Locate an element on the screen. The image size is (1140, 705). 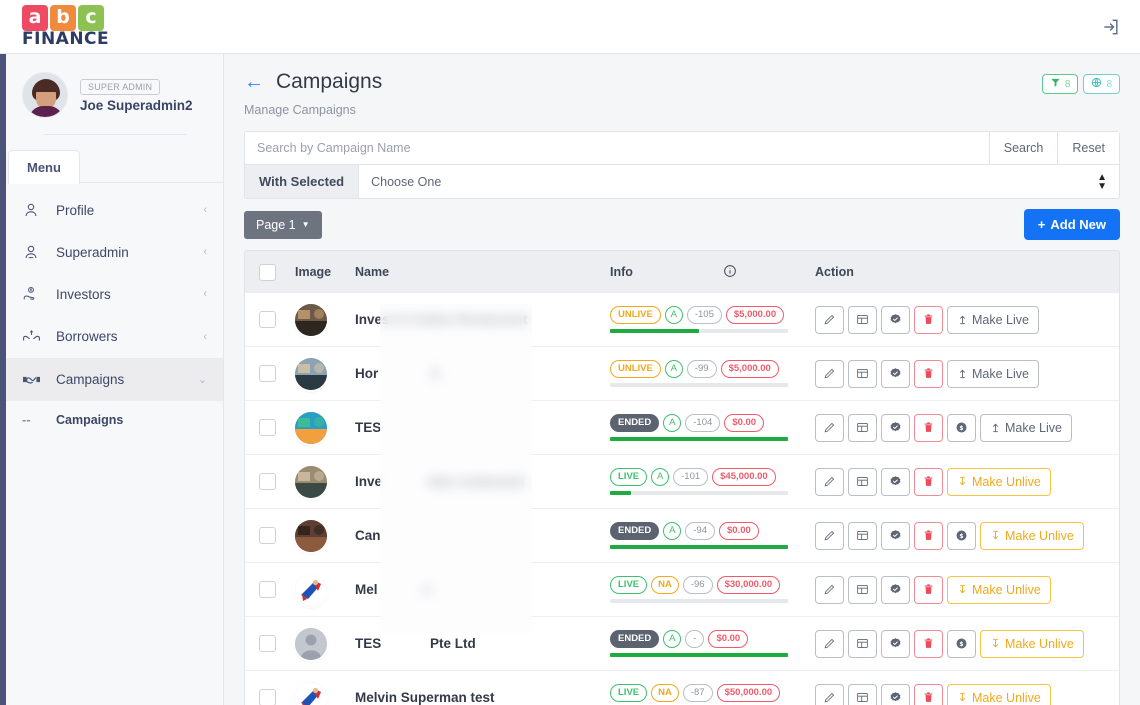
sidebar-item-campaigns: Campaigns ⌄ is located at coordinates (111, 379).